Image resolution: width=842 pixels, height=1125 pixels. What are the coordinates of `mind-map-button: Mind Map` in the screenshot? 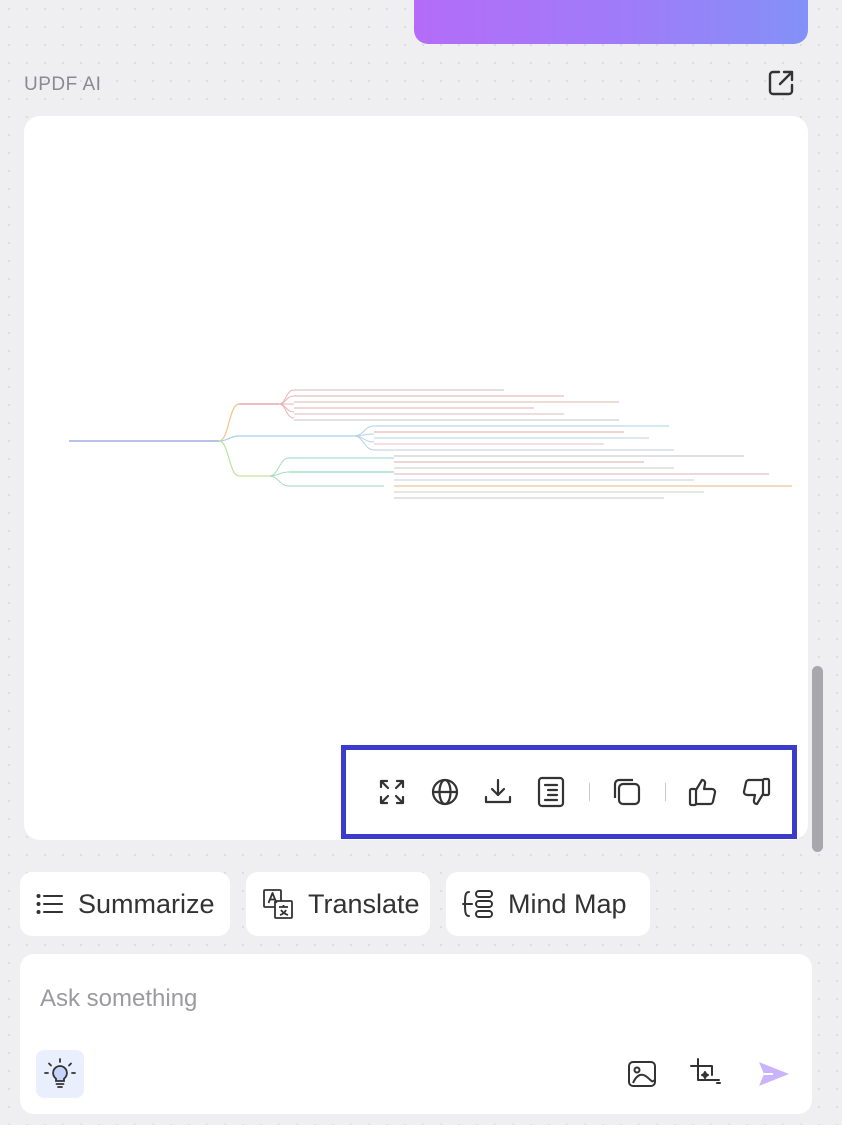 It's located at (548, 904).